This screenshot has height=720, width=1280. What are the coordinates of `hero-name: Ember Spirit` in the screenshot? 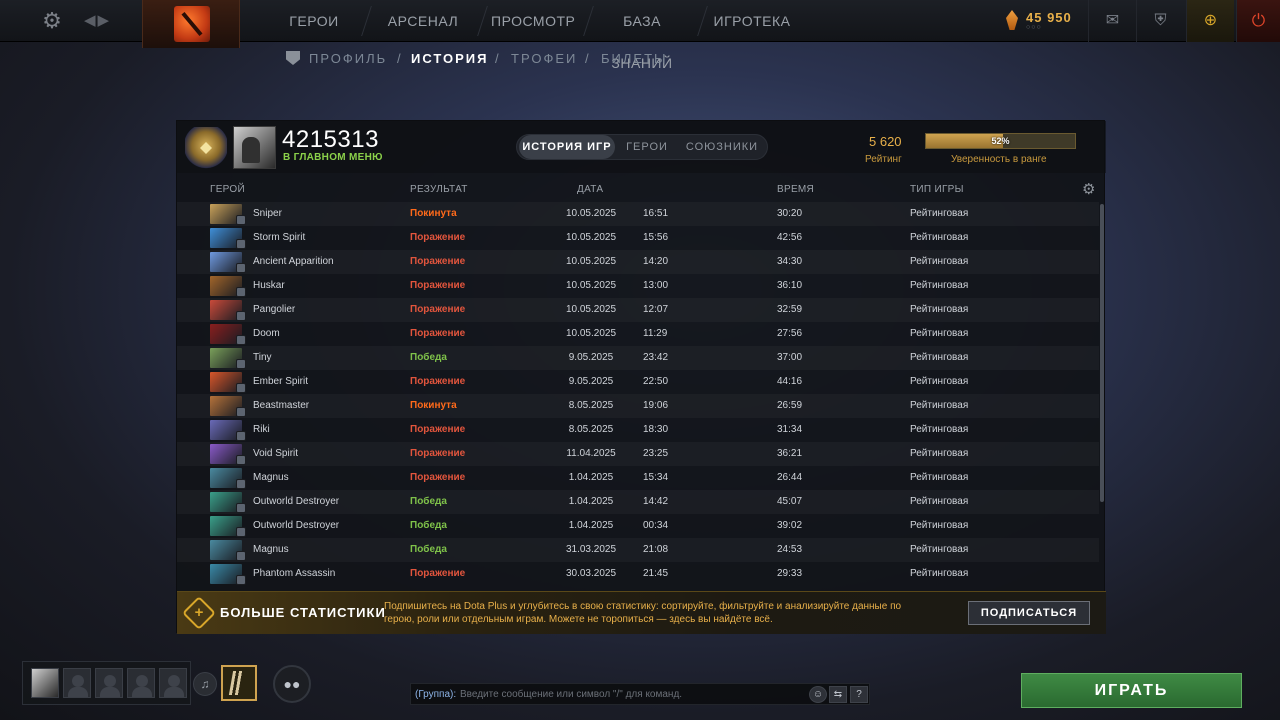 It's located at (281, 381).